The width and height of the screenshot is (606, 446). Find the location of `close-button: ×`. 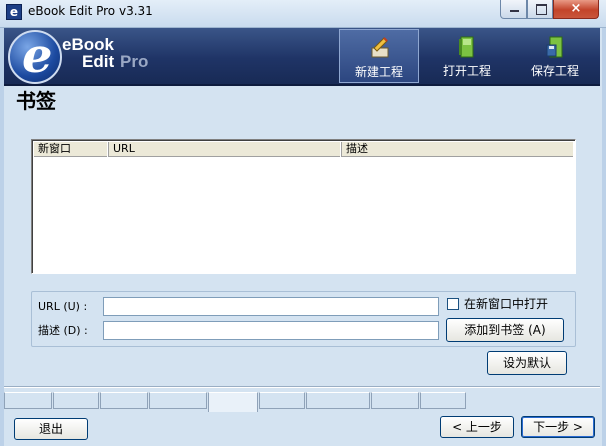

close-button: × is located at coordinates (576, 9).